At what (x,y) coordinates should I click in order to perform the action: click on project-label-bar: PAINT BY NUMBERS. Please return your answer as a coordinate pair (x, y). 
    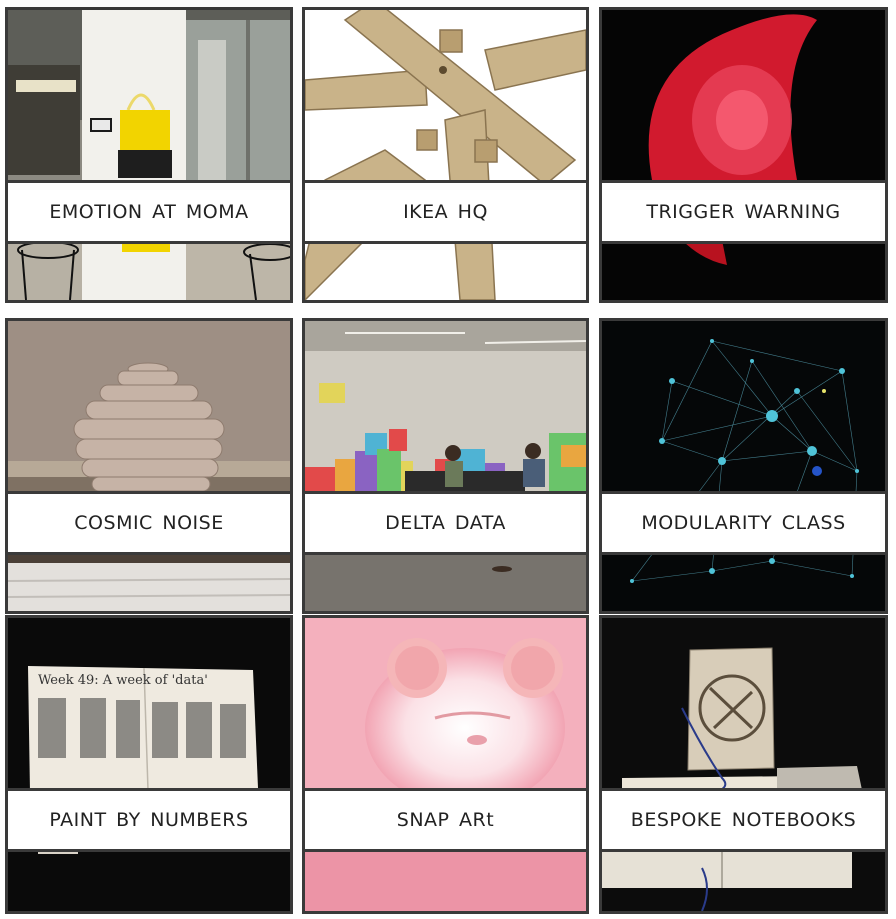
    Looking at the image, I should click on (149, 820).